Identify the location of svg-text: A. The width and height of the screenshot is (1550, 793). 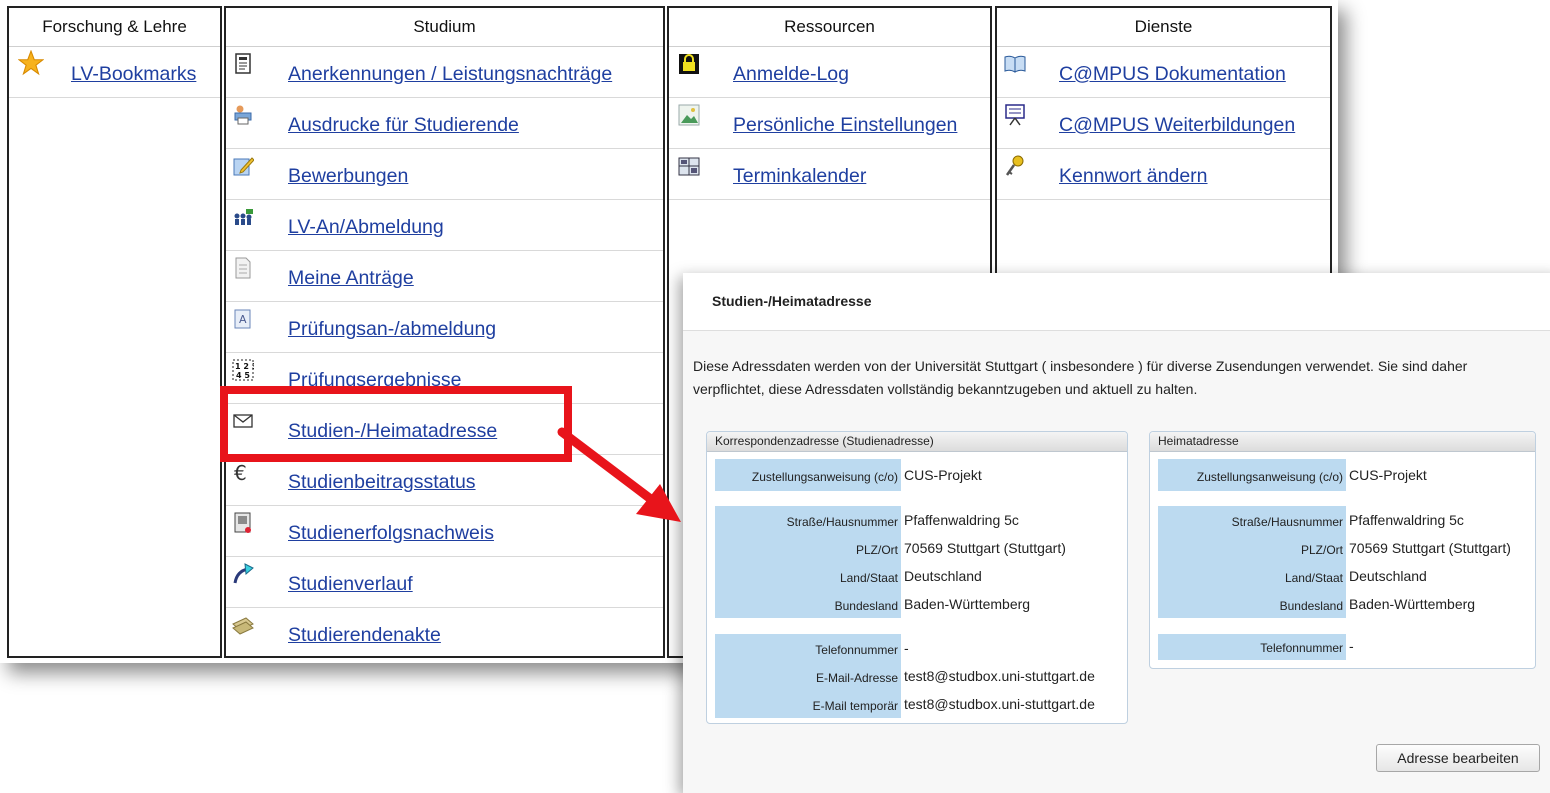
(243, 319).